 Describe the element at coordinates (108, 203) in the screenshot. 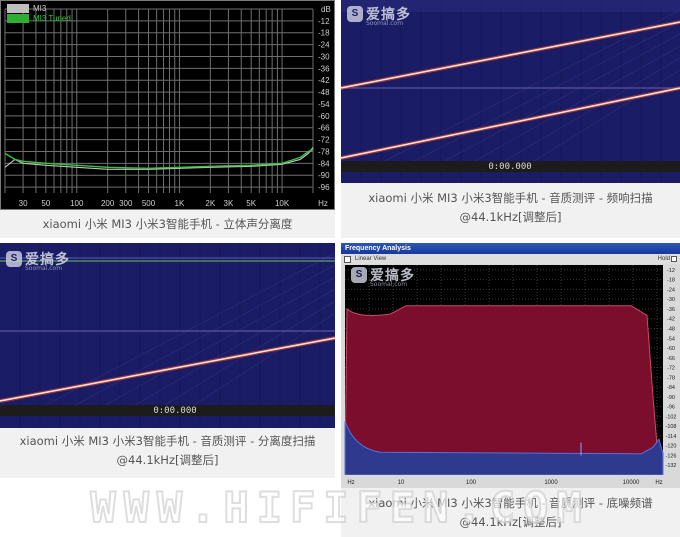

I see `x-tick-label: 200` at that location.